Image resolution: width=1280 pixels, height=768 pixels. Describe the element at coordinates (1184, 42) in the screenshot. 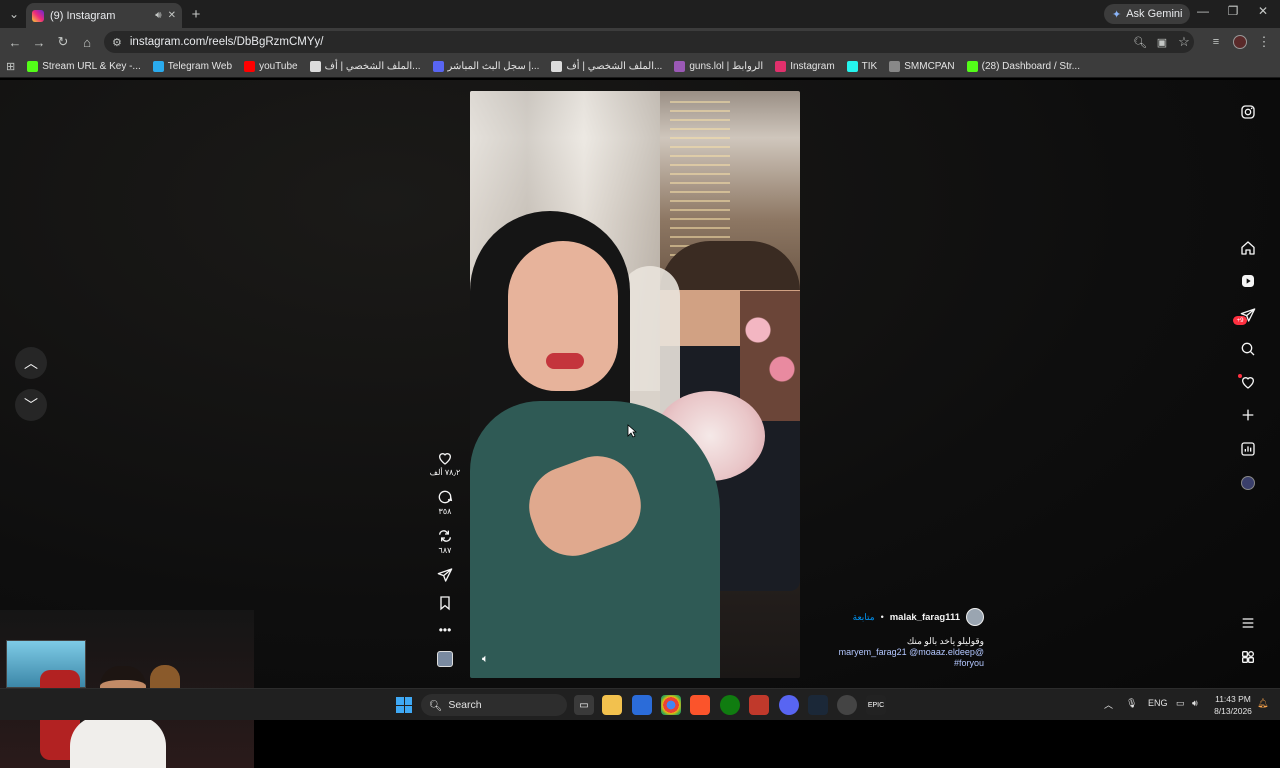

I see `bookmark-star-icon: ☆` at that location.